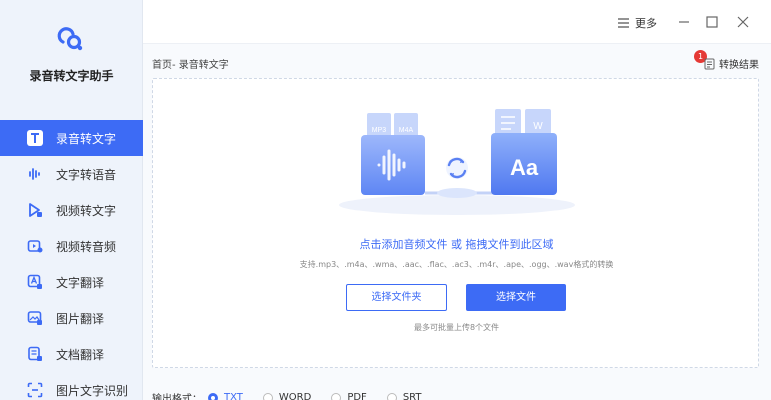 This screenshot has height=400, width=771. I want to click on aa-card-label: Aa, so click(524, 167).